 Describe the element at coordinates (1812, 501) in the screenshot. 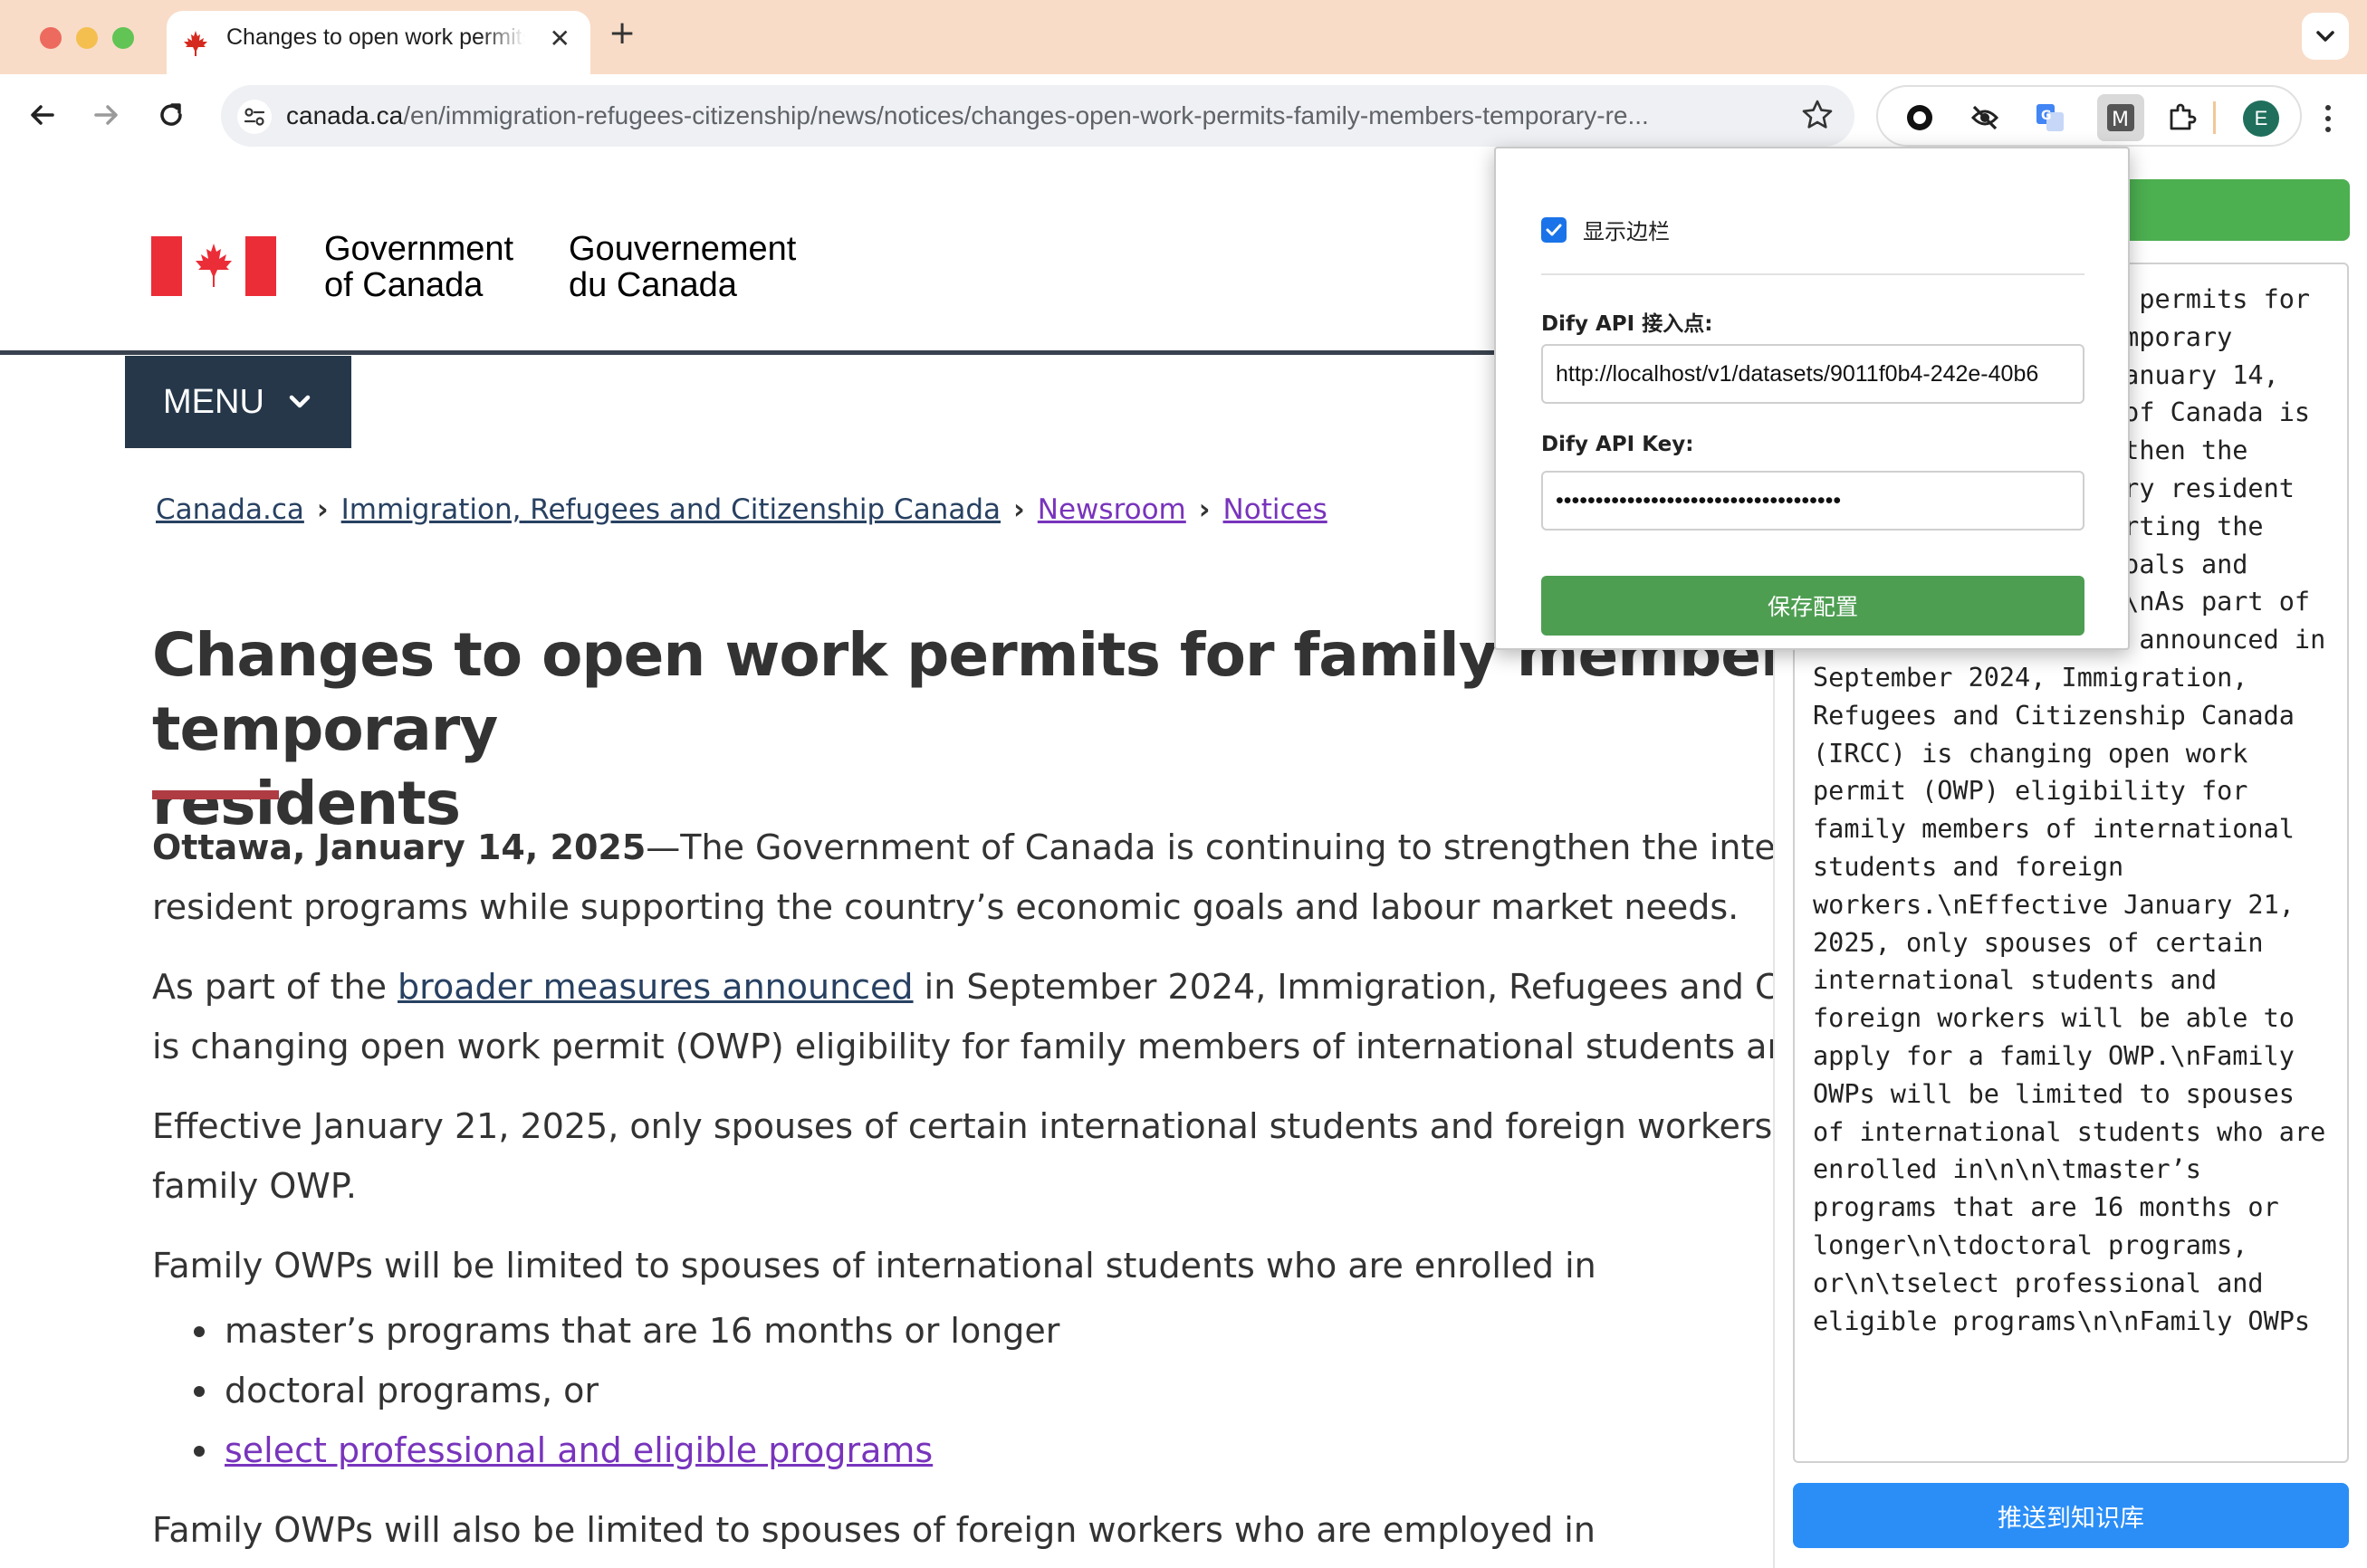

I see `api-key-input` at that location.